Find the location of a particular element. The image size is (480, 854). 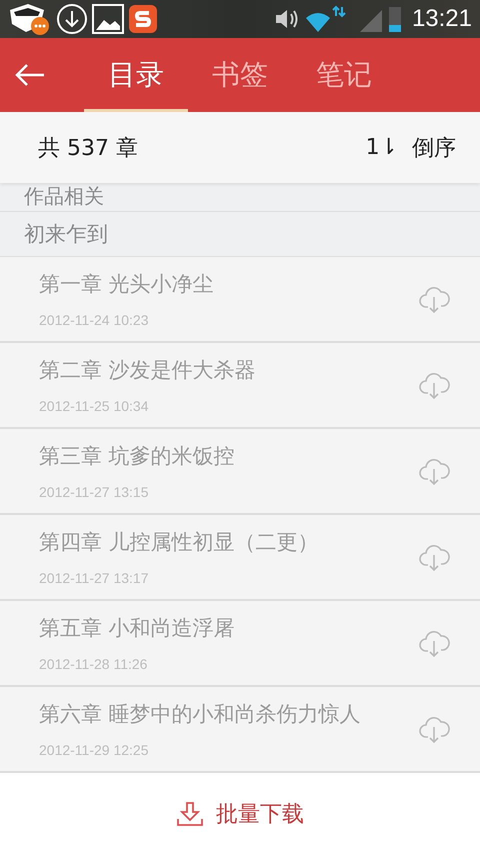

batch-download-button: 批量下载 is located at coordinates (240, 813).